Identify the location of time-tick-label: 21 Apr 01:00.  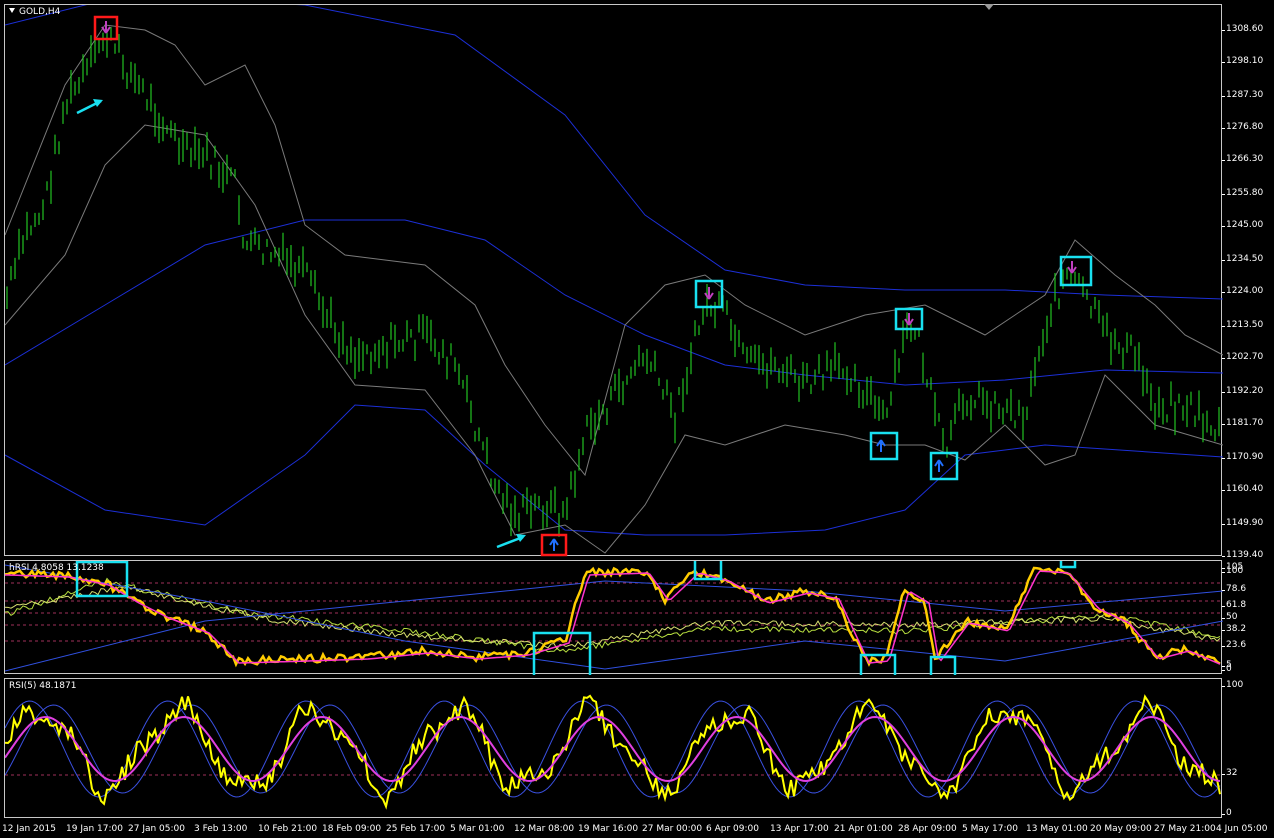
(863, 829).